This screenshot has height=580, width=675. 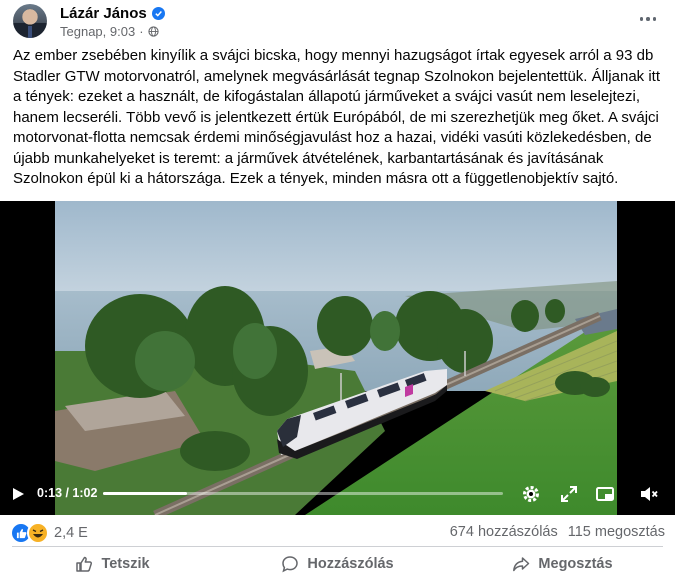 What do you see at coordinates (158, 13) in the screenshot?
I see `verified-icon` at bounding box center [158, 13].